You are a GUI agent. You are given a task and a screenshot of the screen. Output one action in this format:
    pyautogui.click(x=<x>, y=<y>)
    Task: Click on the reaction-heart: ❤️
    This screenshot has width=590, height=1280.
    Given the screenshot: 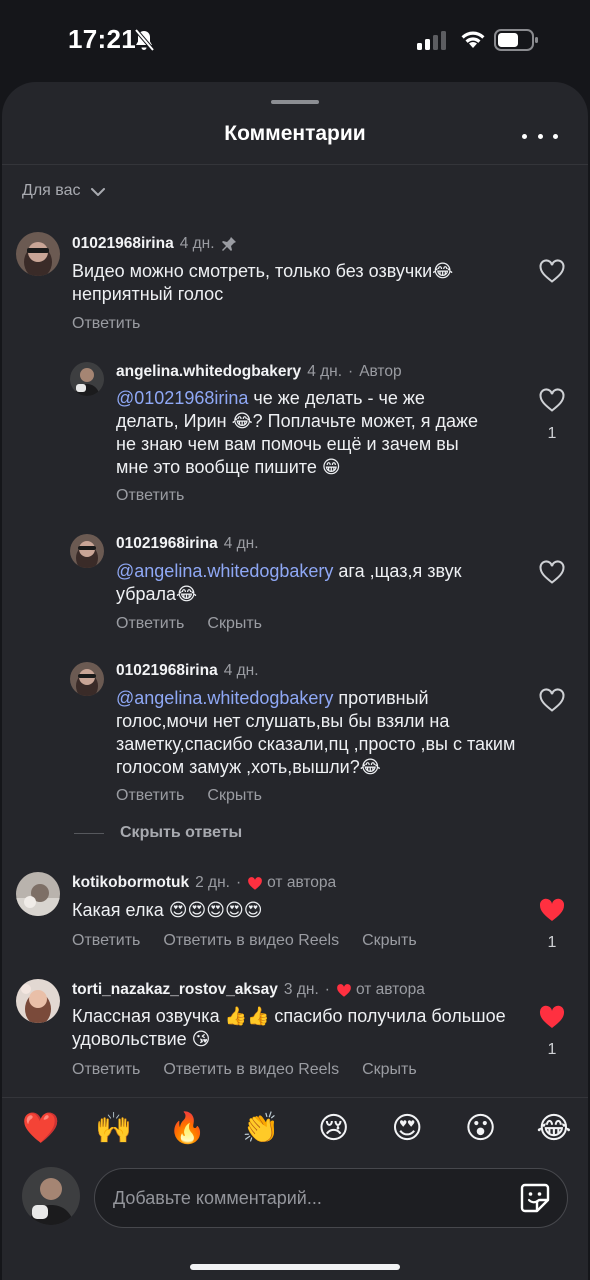 What is the action you would take?
    pyautogui.click(x=40, y=1129)
    